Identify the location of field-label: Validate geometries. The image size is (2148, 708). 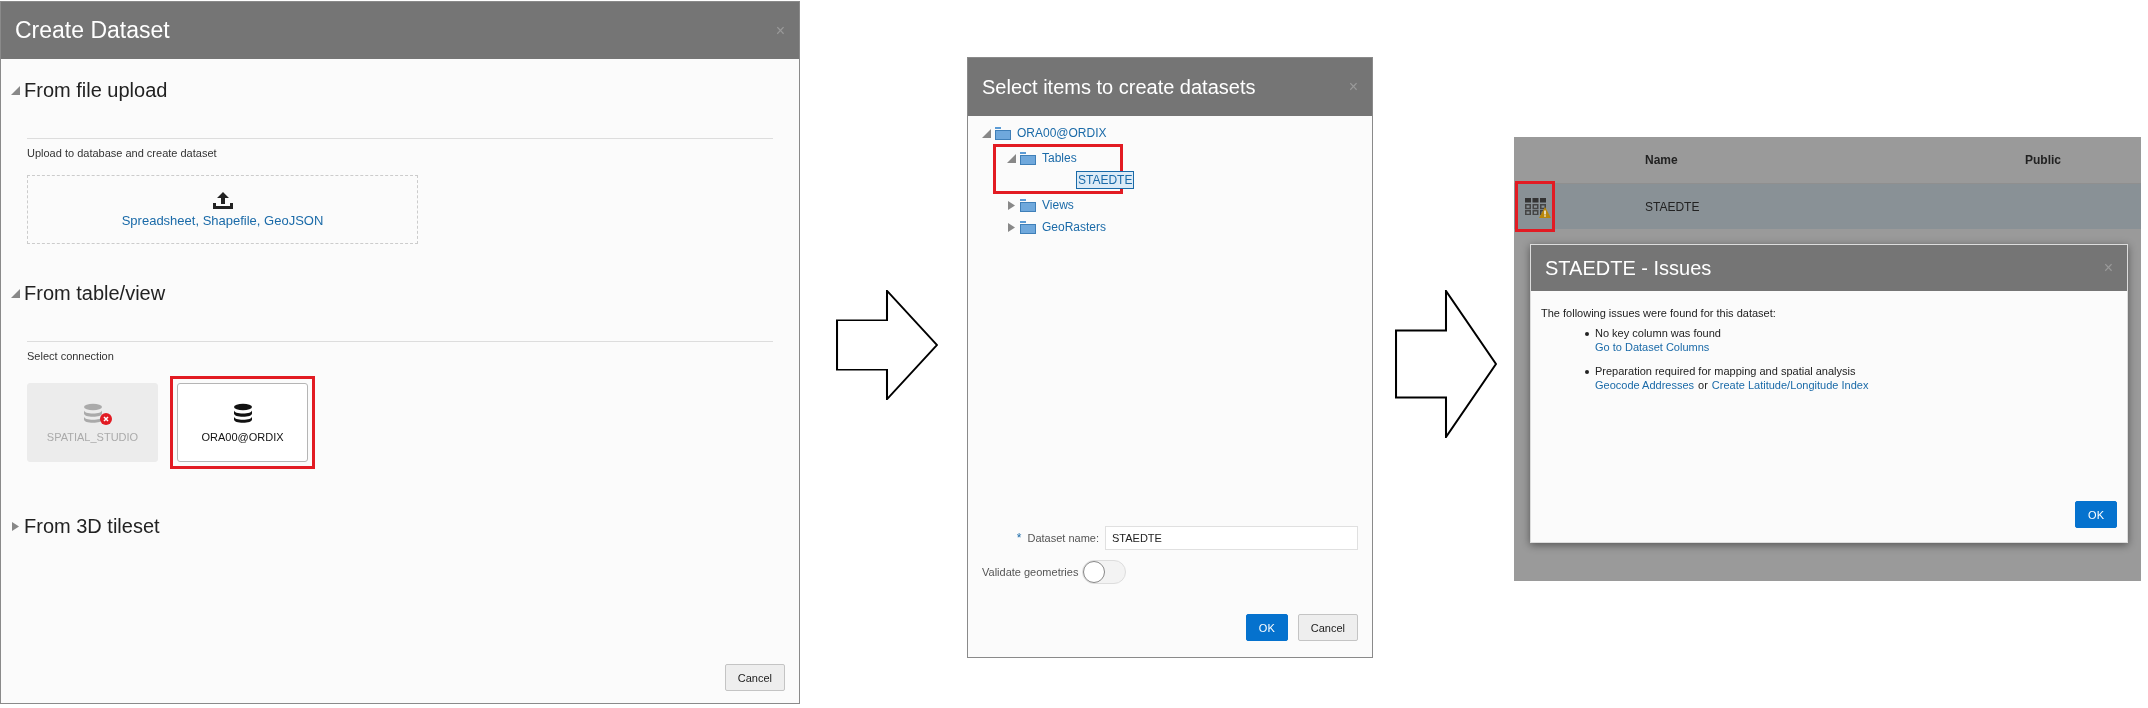
(1030, 572).